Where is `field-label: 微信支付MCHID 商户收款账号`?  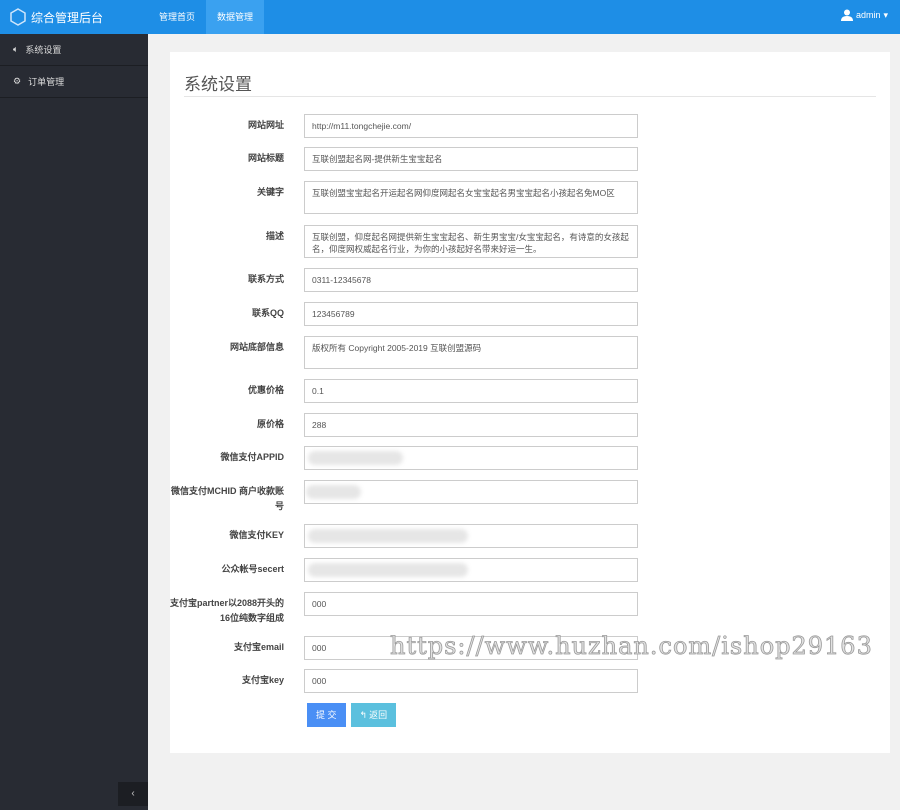
field-label: 微信支付MCHID 商户收款账号 is located at coordinates (227, 498).